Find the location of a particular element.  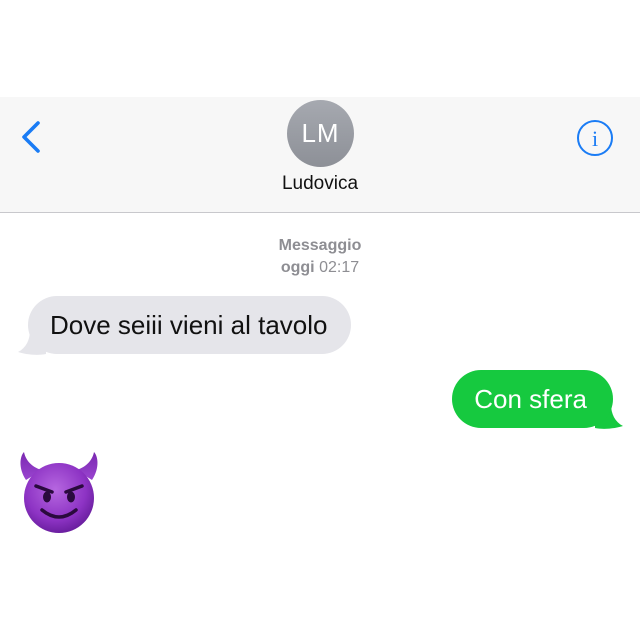

outgoing-message-bubble: Con sfera is located at coordinates (532, 399).